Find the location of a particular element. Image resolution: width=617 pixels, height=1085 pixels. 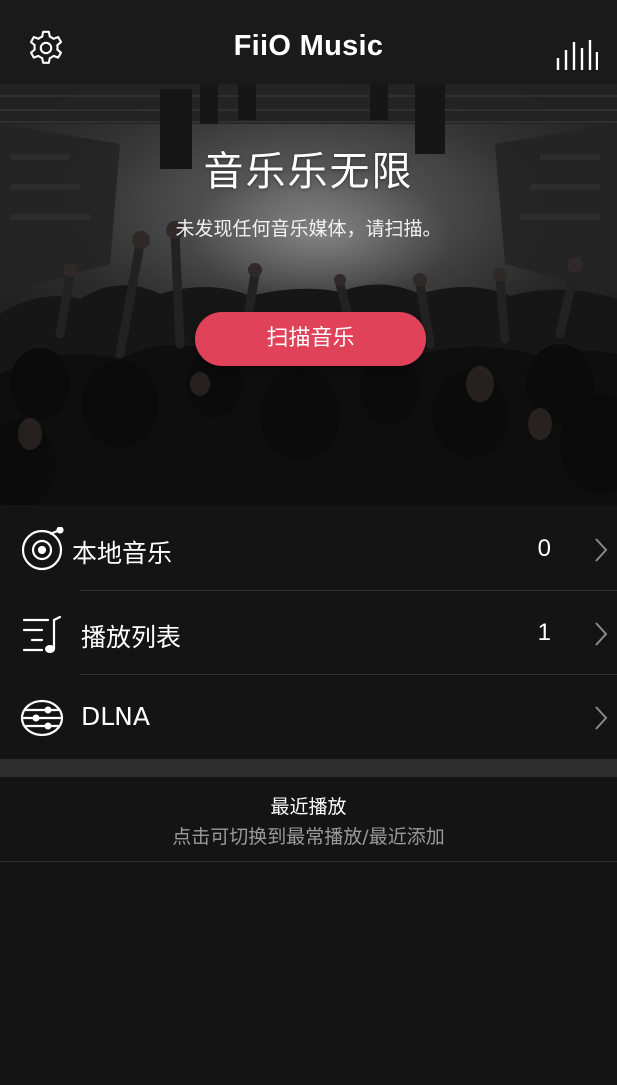

top-bar: FiiO Music is located at coordinates (308, 42).